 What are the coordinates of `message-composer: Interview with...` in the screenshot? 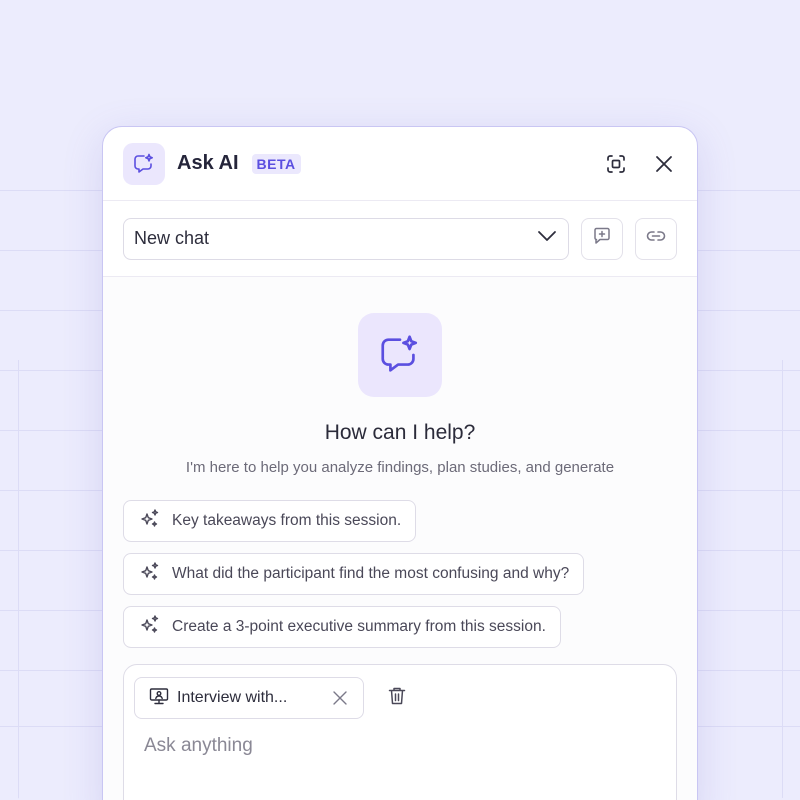 It's located at (400, 732).